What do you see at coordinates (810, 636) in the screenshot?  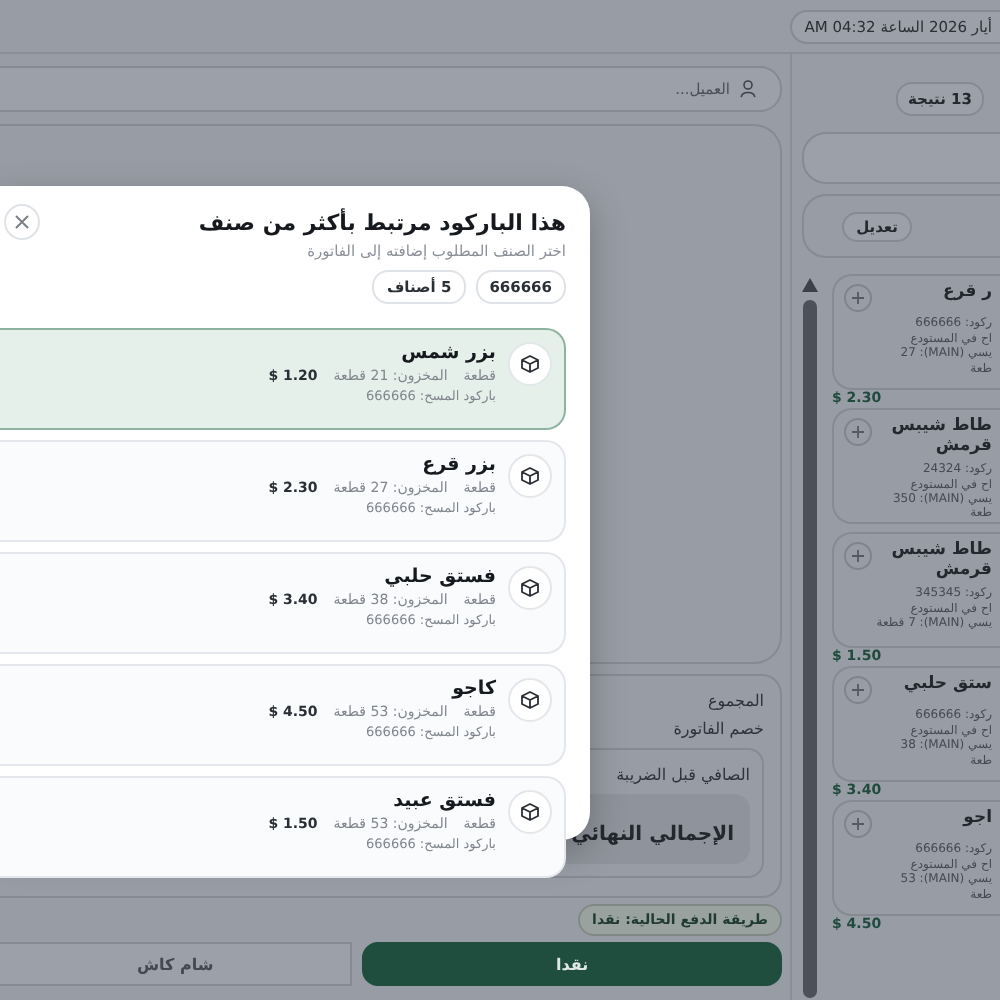 I see `scrollbar` at bounding box center [810, 636].